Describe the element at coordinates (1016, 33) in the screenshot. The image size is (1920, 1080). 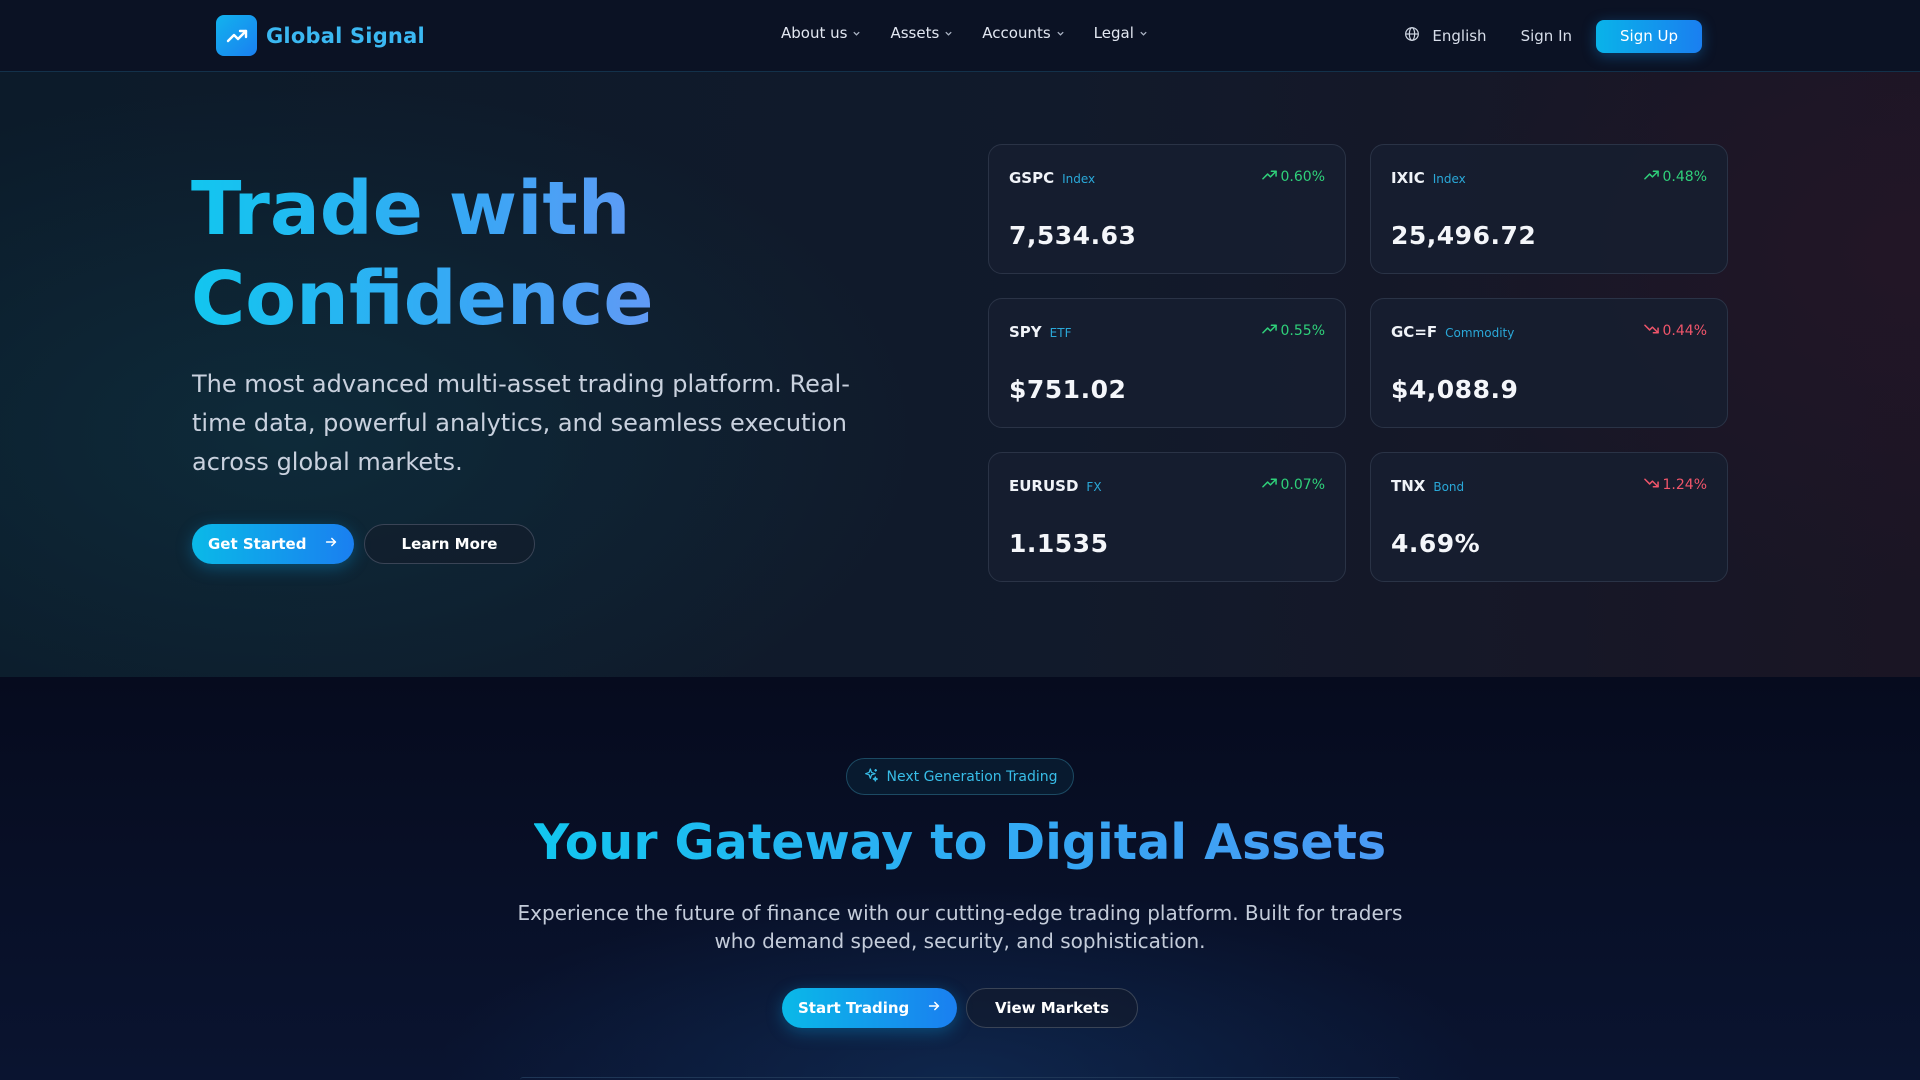
I see `nav-item-label: Accounts` at that location.